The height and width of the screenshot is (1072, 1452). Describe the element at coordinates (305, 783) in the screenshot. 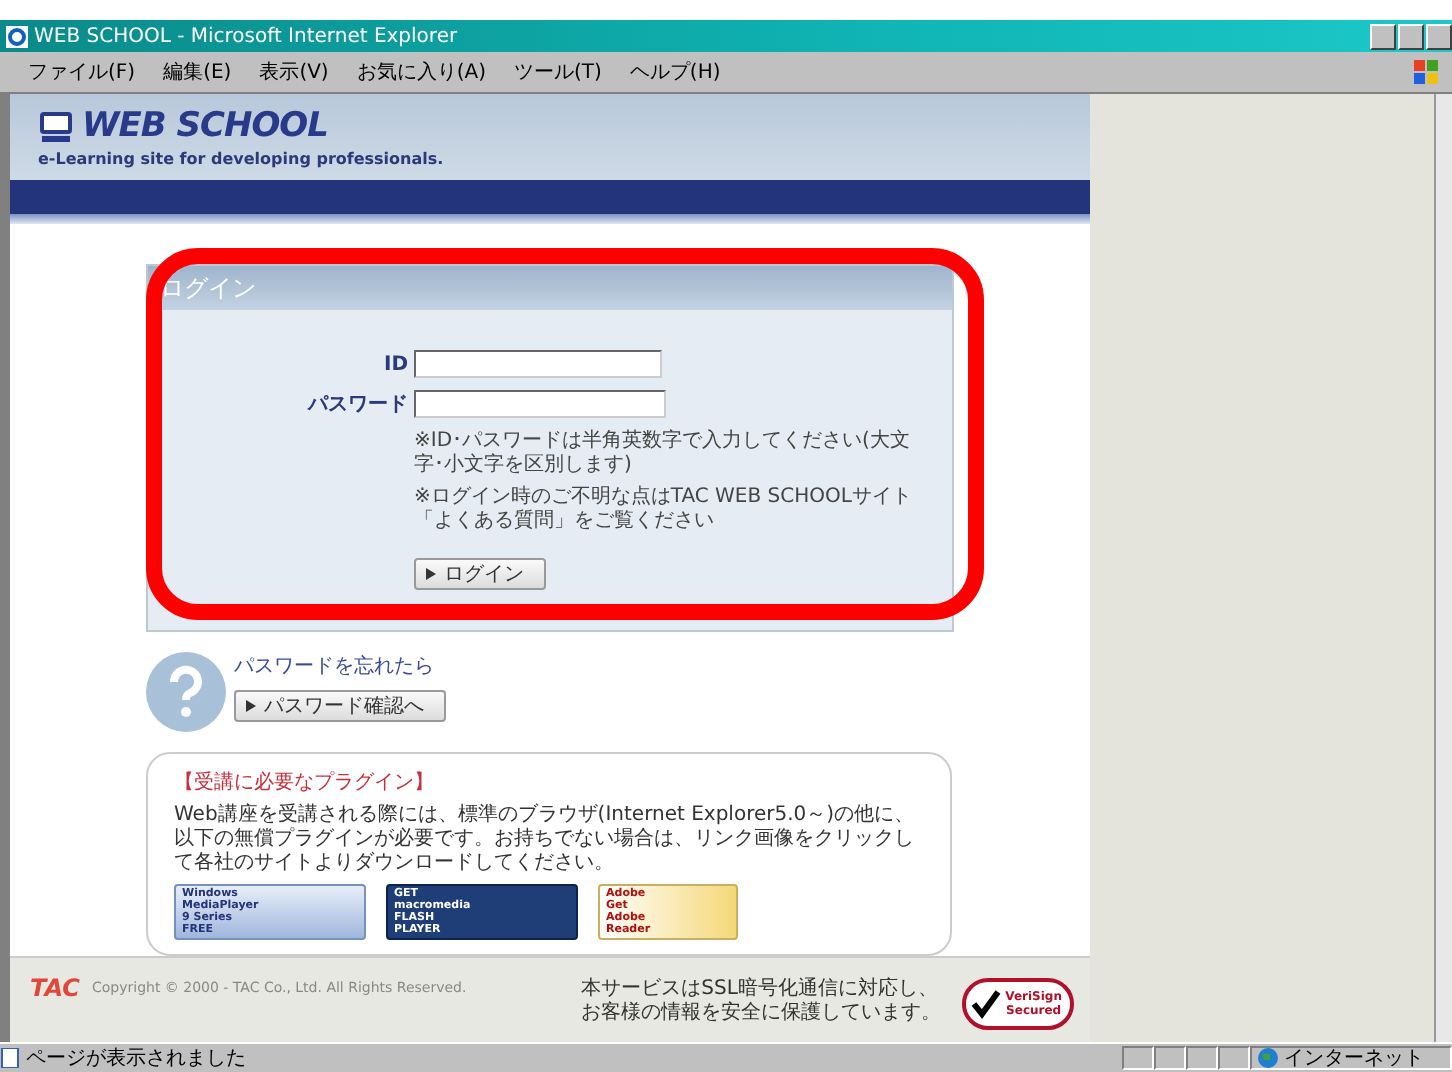

I see `plugin-heading: 【受講に必要なプラグイン】` at that location.